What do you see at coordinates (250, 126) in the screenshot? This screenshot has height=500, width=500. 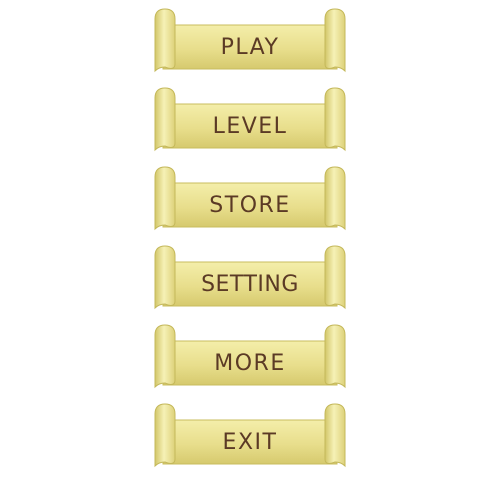 I see `level-label: LEVEL` at bounding box center [250, 126].